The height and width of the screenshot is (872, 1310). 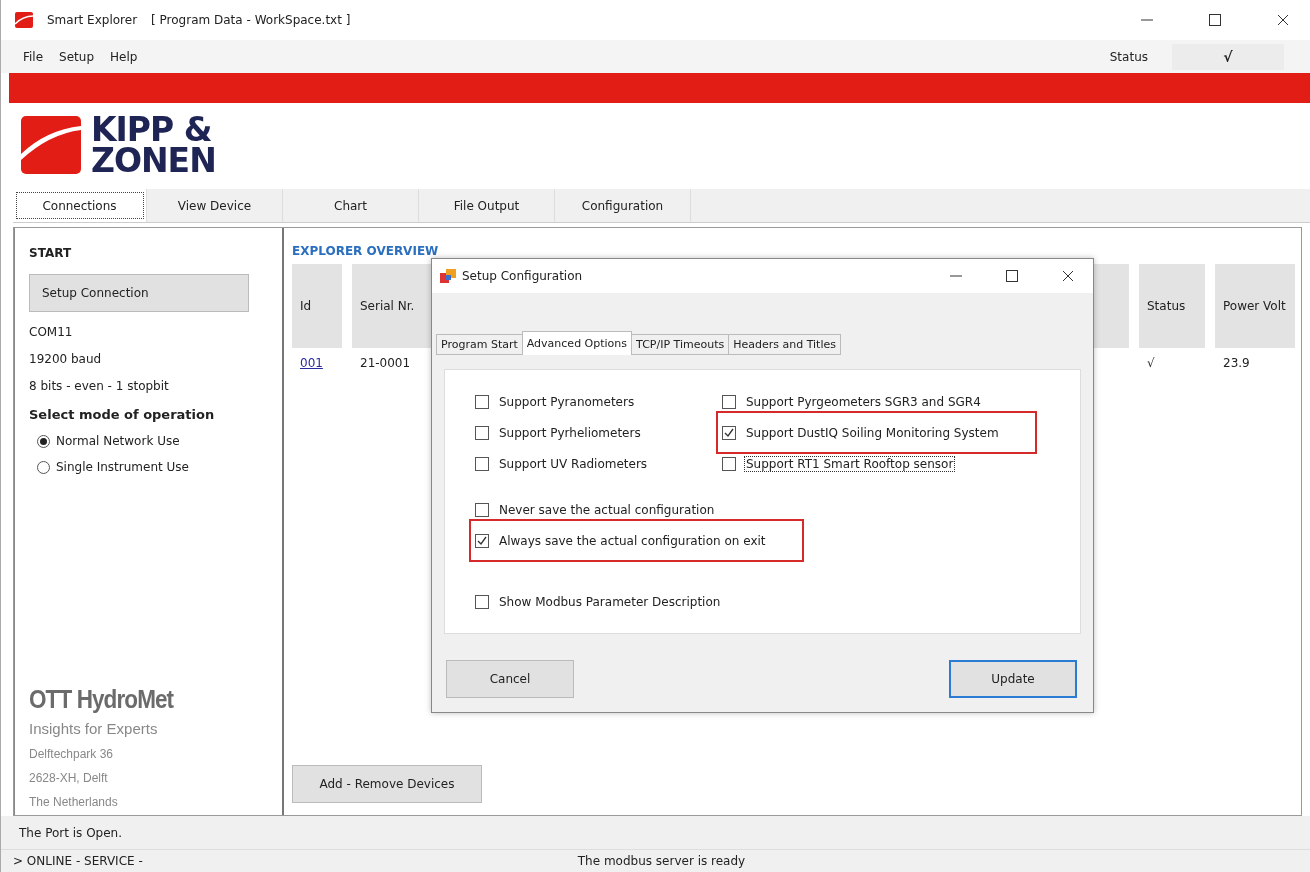 What do you see at coordinates (118, 441) in the screenshot?
I see `radio-label: Normal Network Use` at bounding box center [118, 441].